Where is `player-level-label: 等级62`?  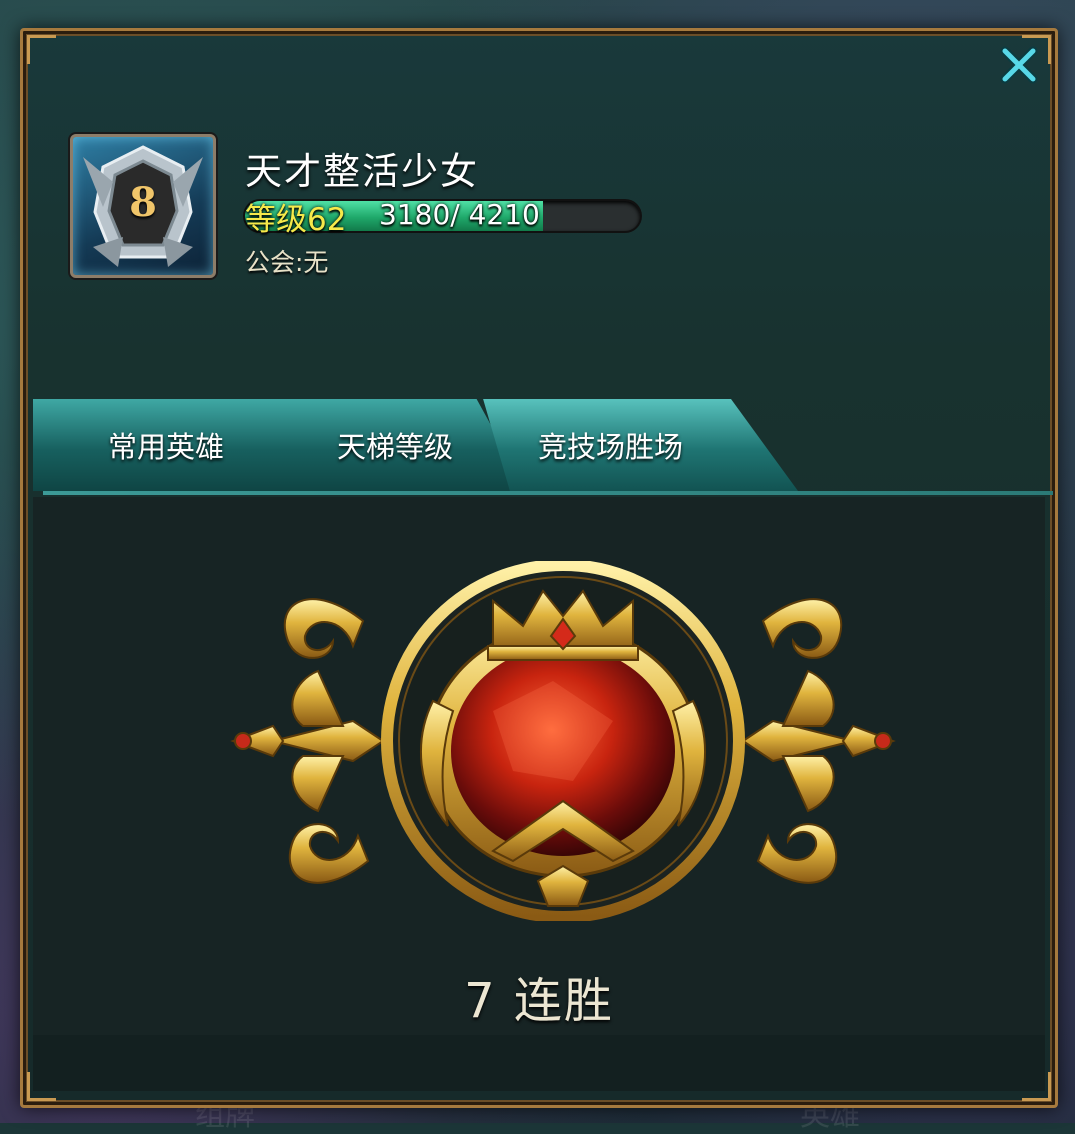
player-level-label: 等级62 is located at coordinates (296, 220).